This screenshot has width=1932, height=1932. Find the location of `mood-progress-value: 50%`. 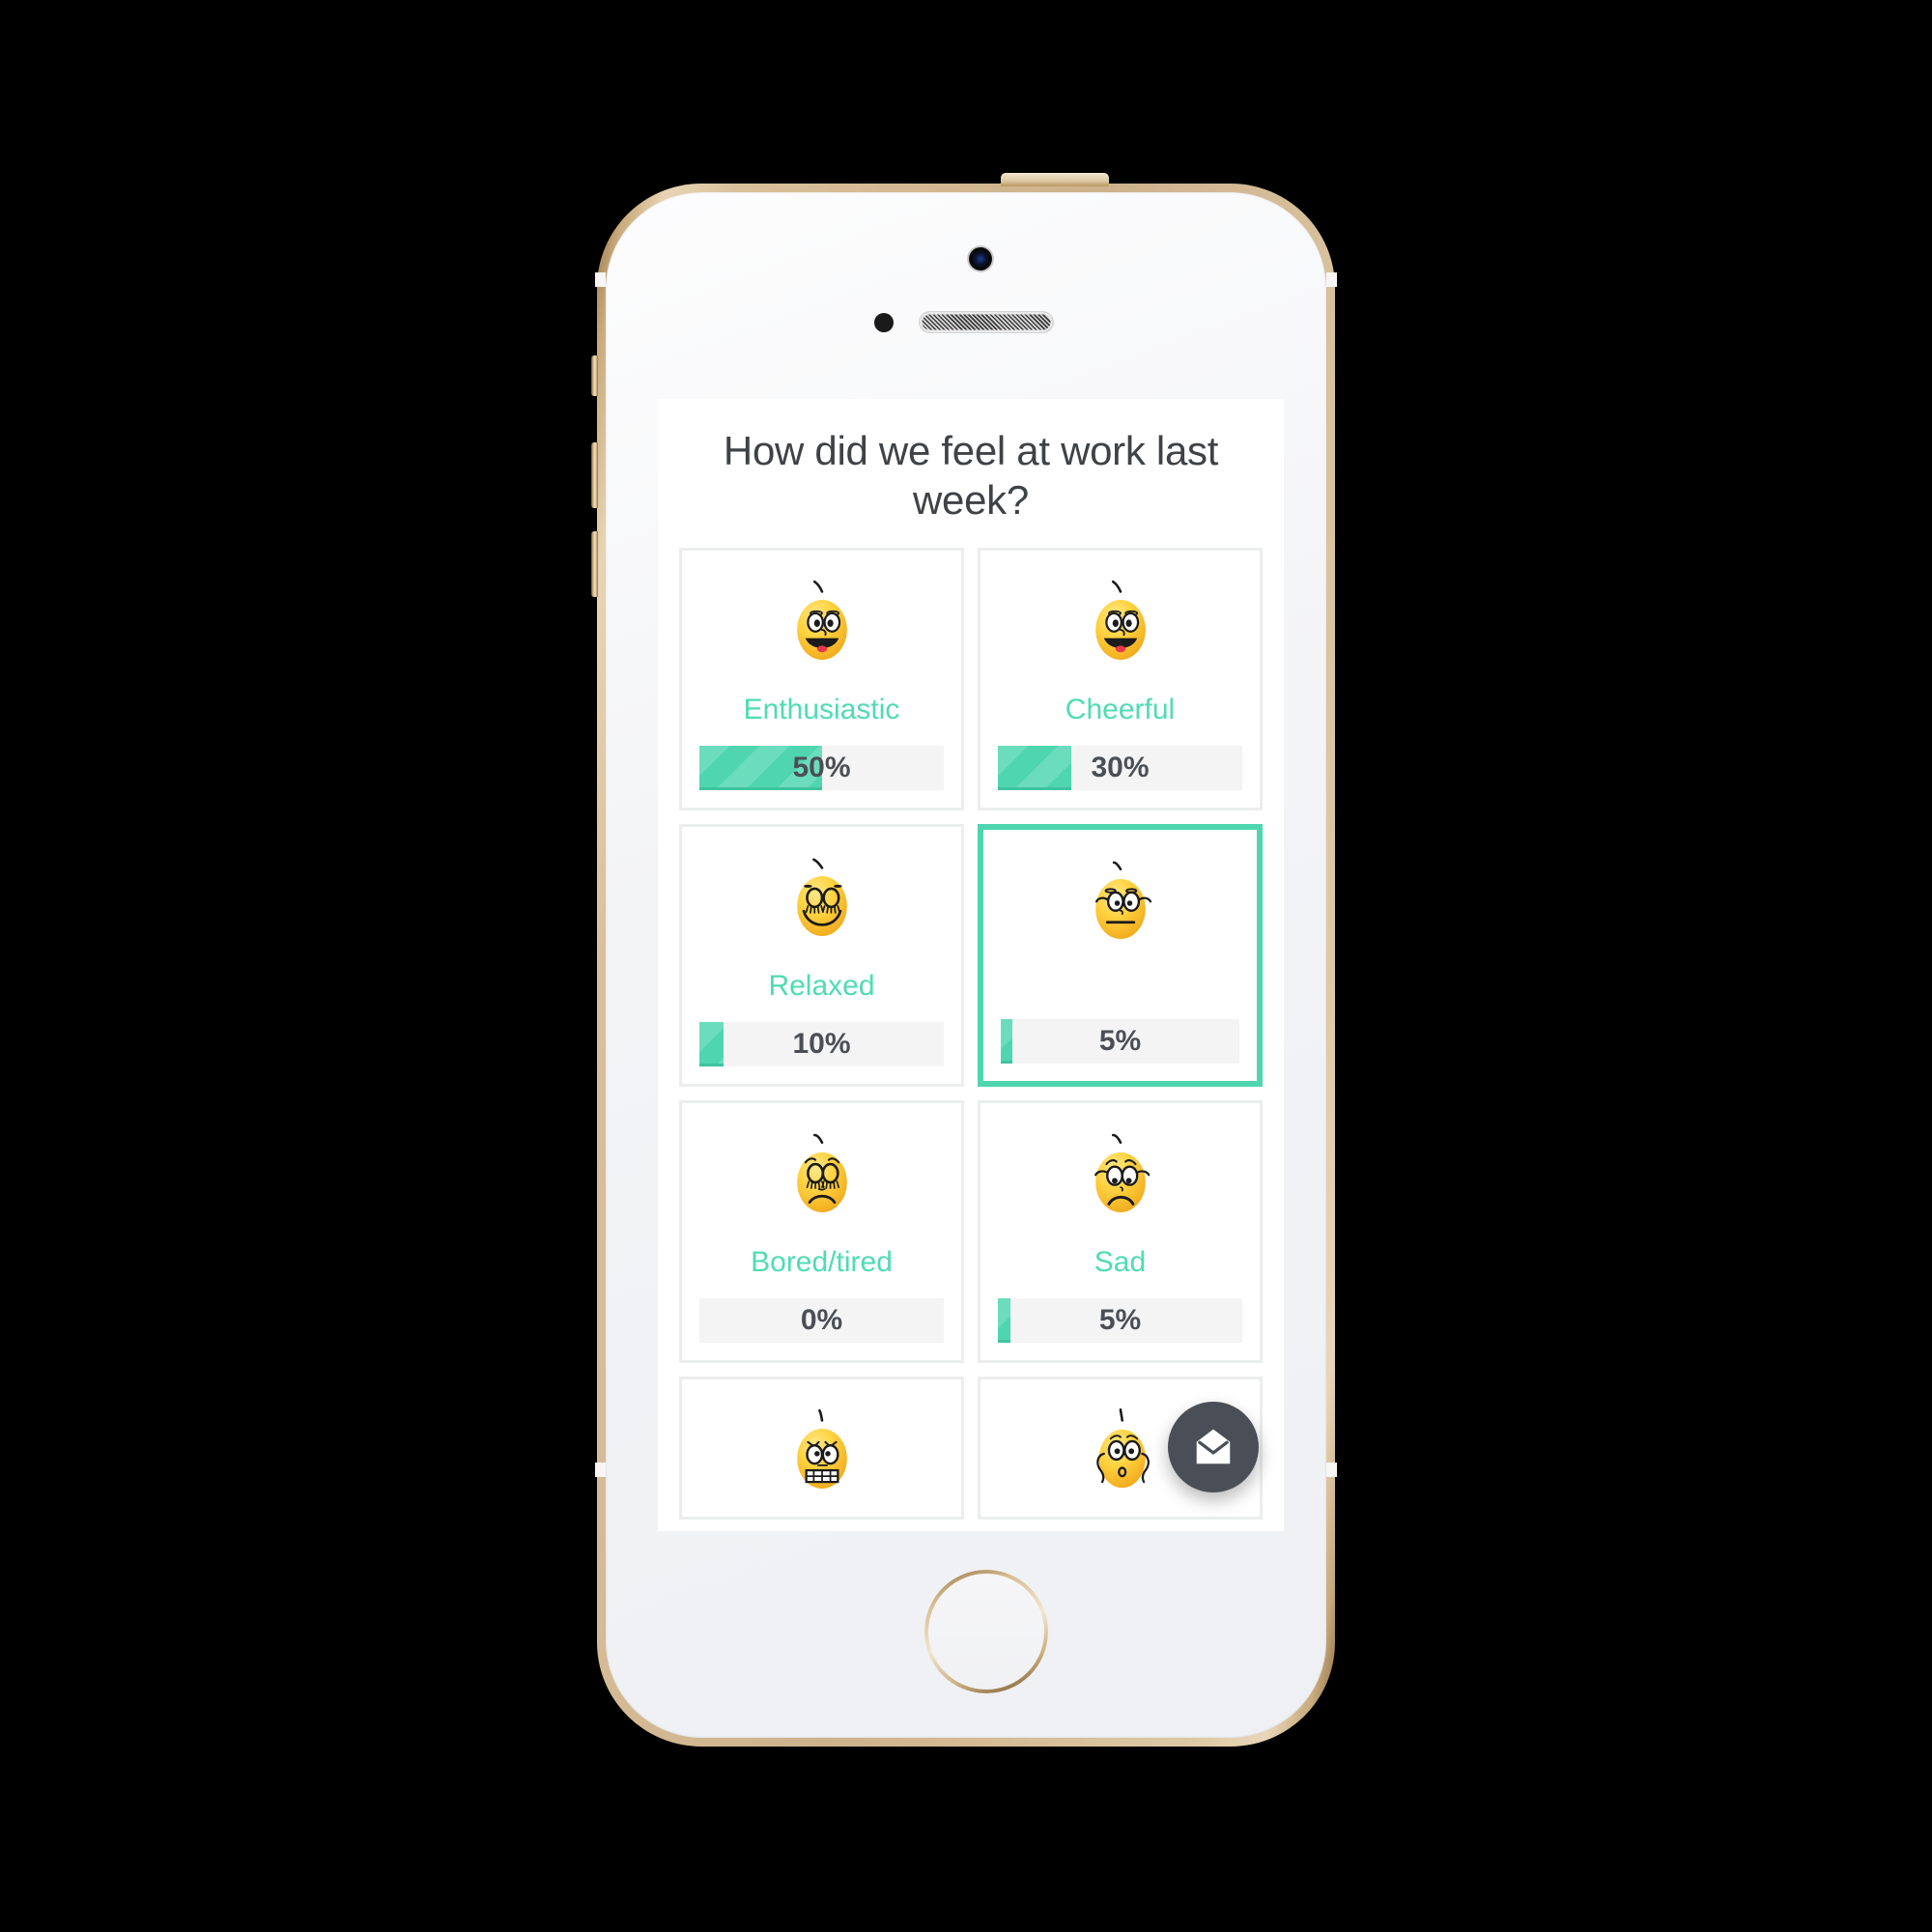

mood-progress-value: 50% is located at coordinates (821, 768).